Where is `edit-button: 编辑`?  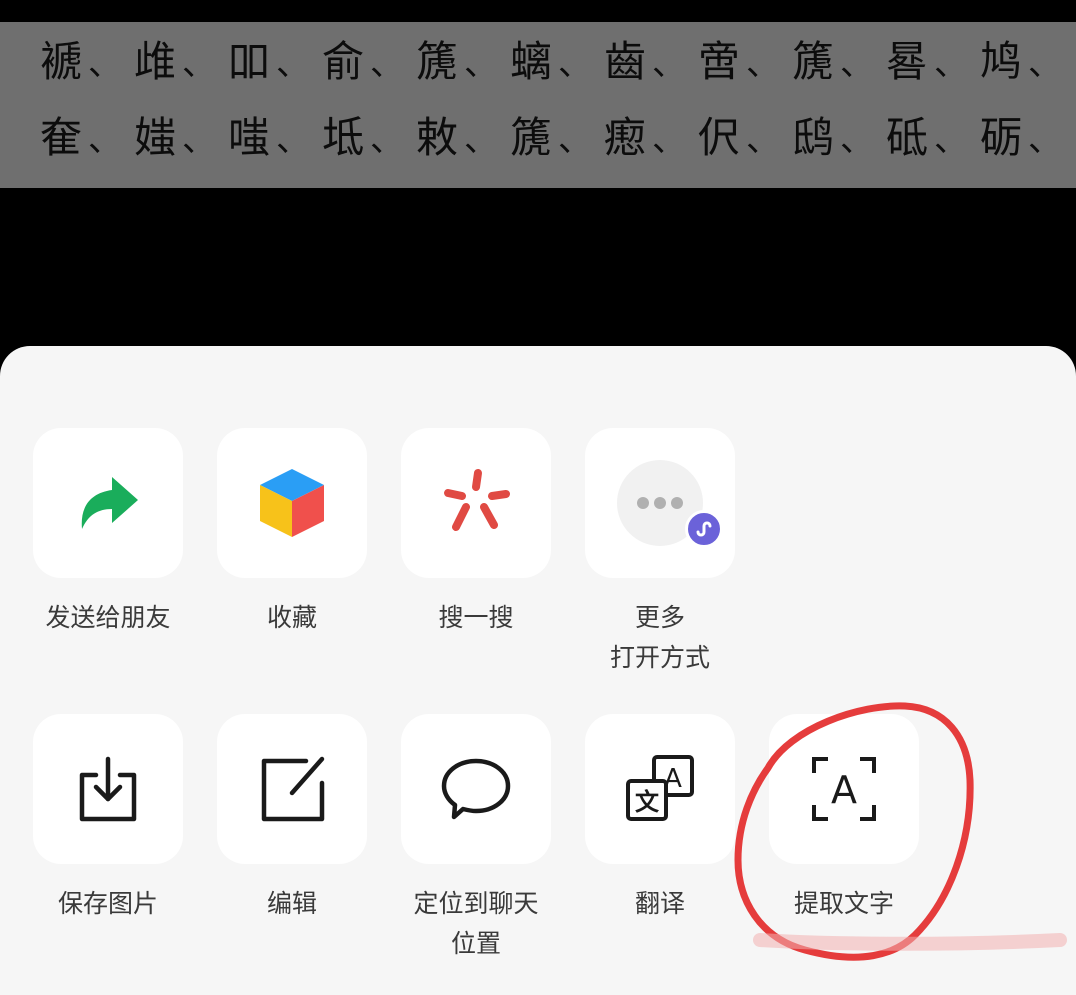 edit-button: 编辑 is located at coordinates (292, 819).